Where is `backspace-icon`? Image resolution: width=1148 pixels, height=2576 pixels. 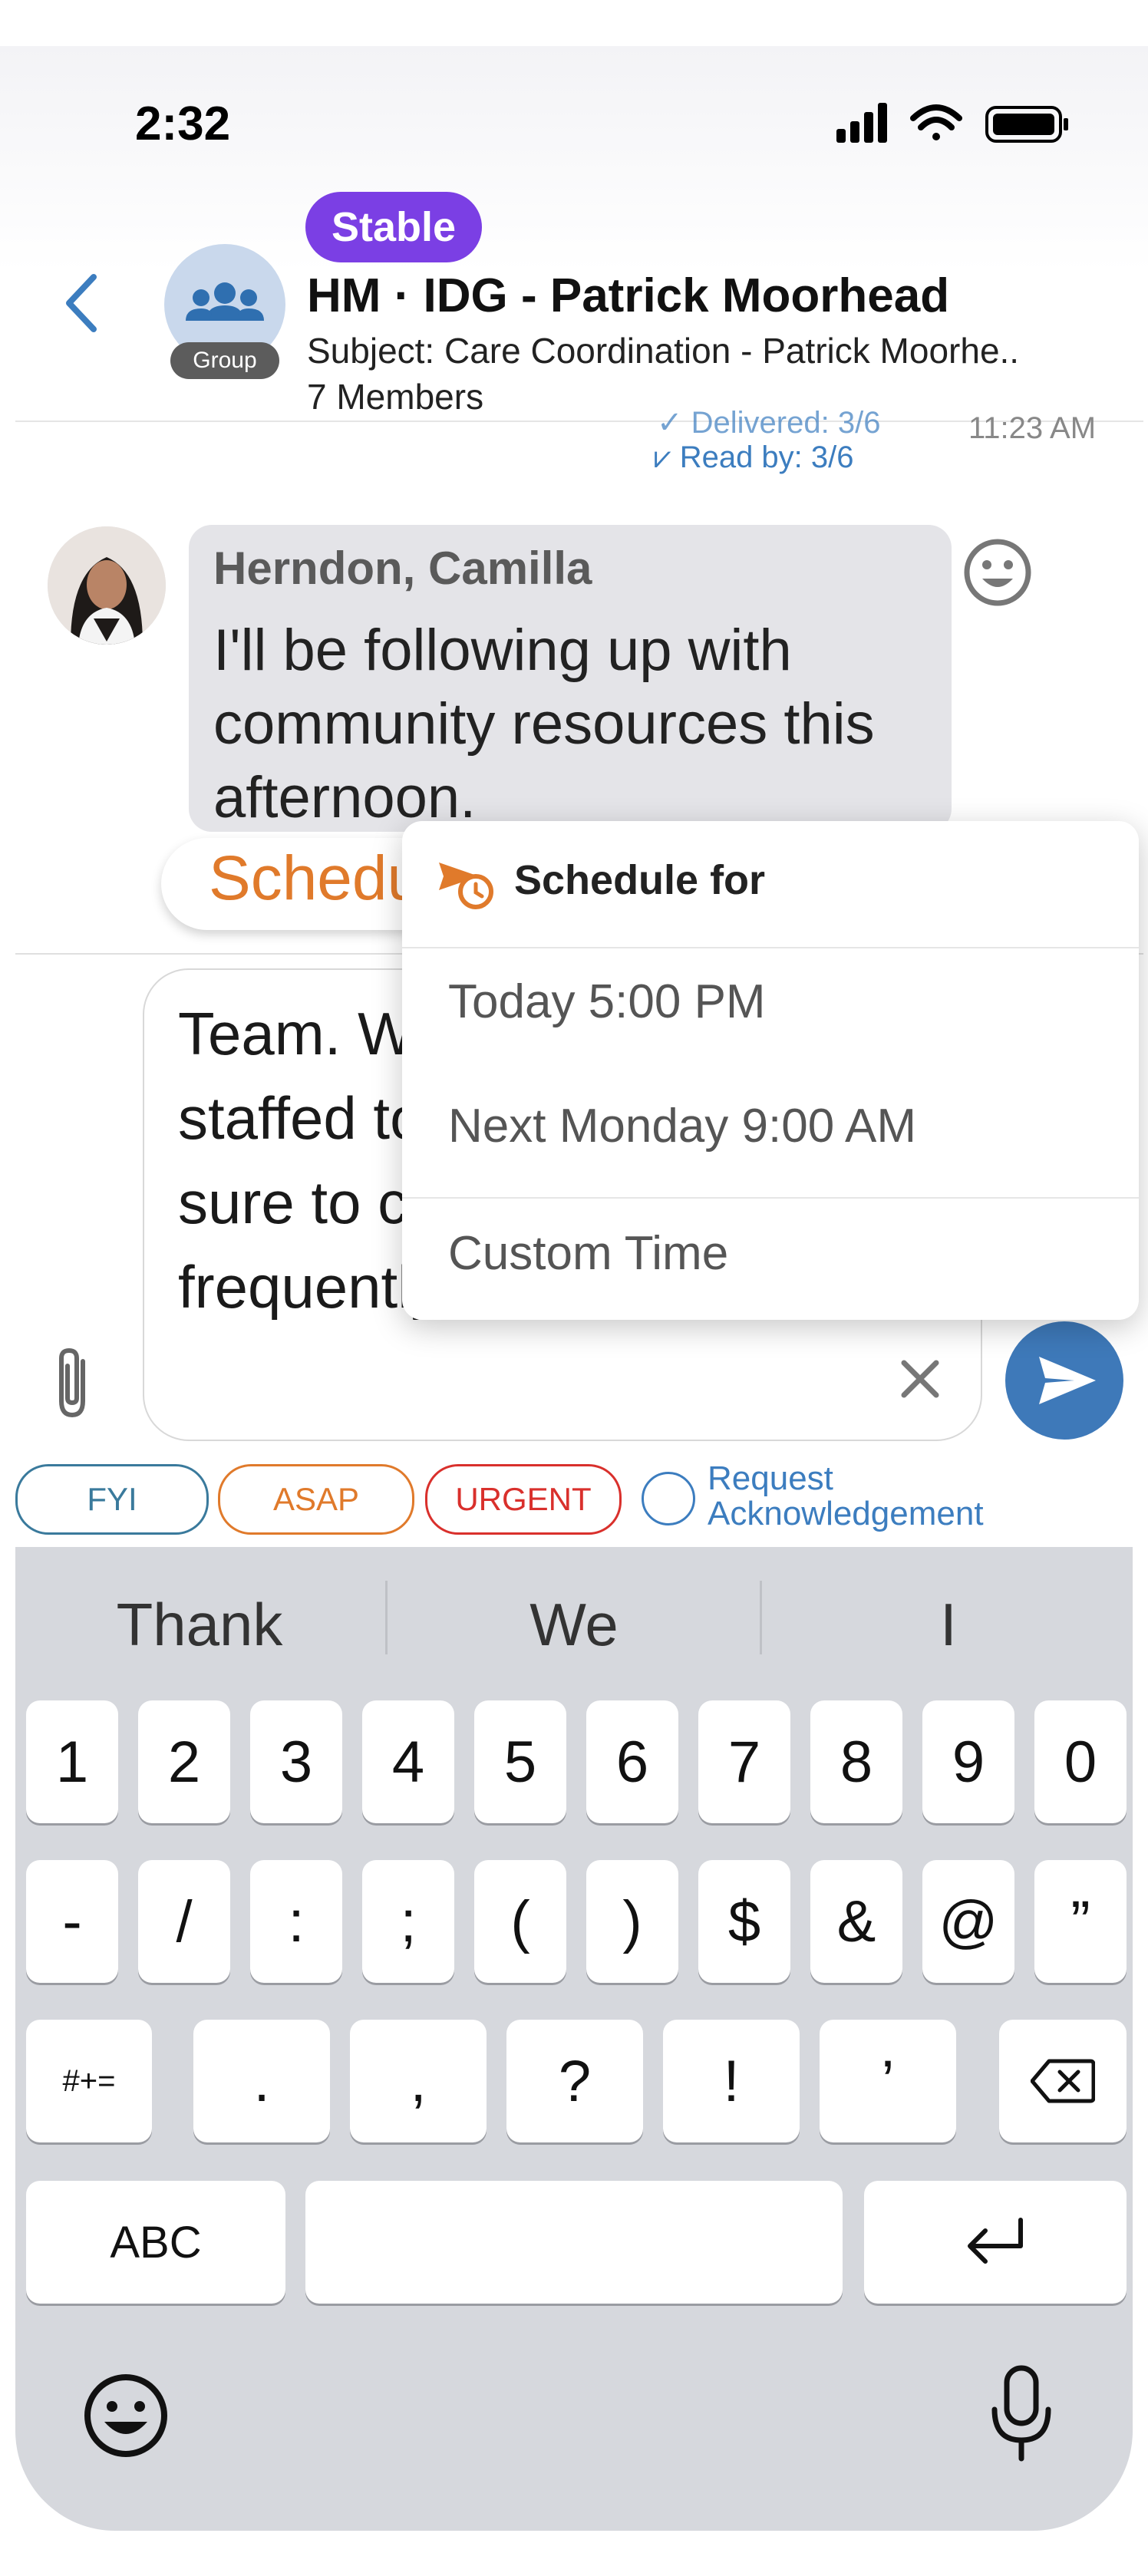
backspace-icon is located at coordinates (1063, 2081).